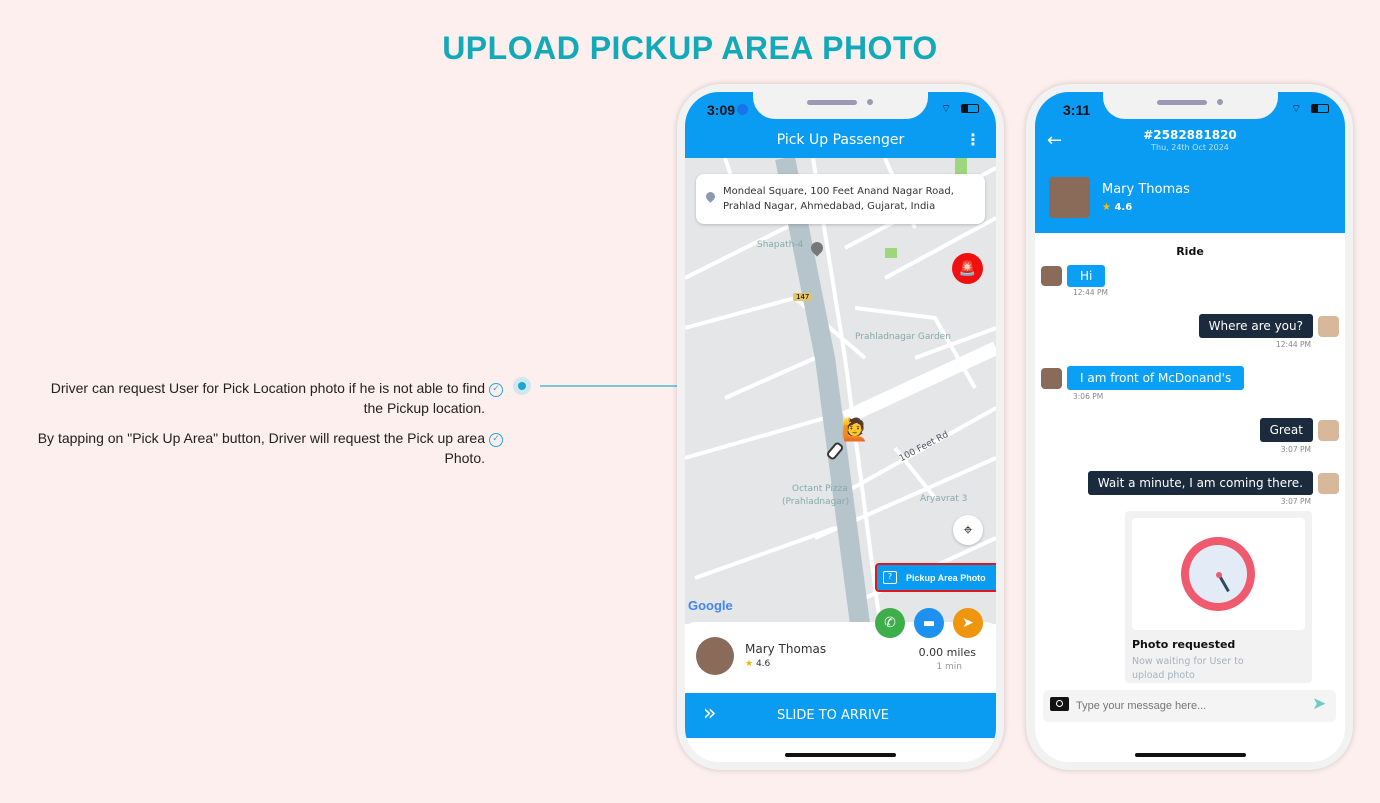  Describe the element at coordinates (1123, 207) in the screenshot. I see `user-rating: 4.6` at that location.